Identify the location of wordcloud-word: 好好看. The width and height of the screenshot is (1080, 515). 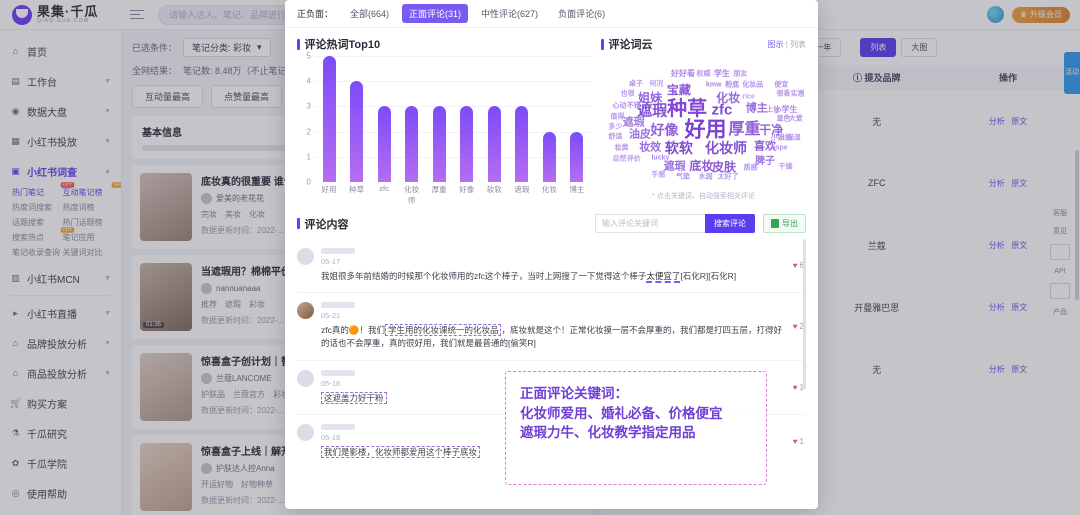
(683, 74).